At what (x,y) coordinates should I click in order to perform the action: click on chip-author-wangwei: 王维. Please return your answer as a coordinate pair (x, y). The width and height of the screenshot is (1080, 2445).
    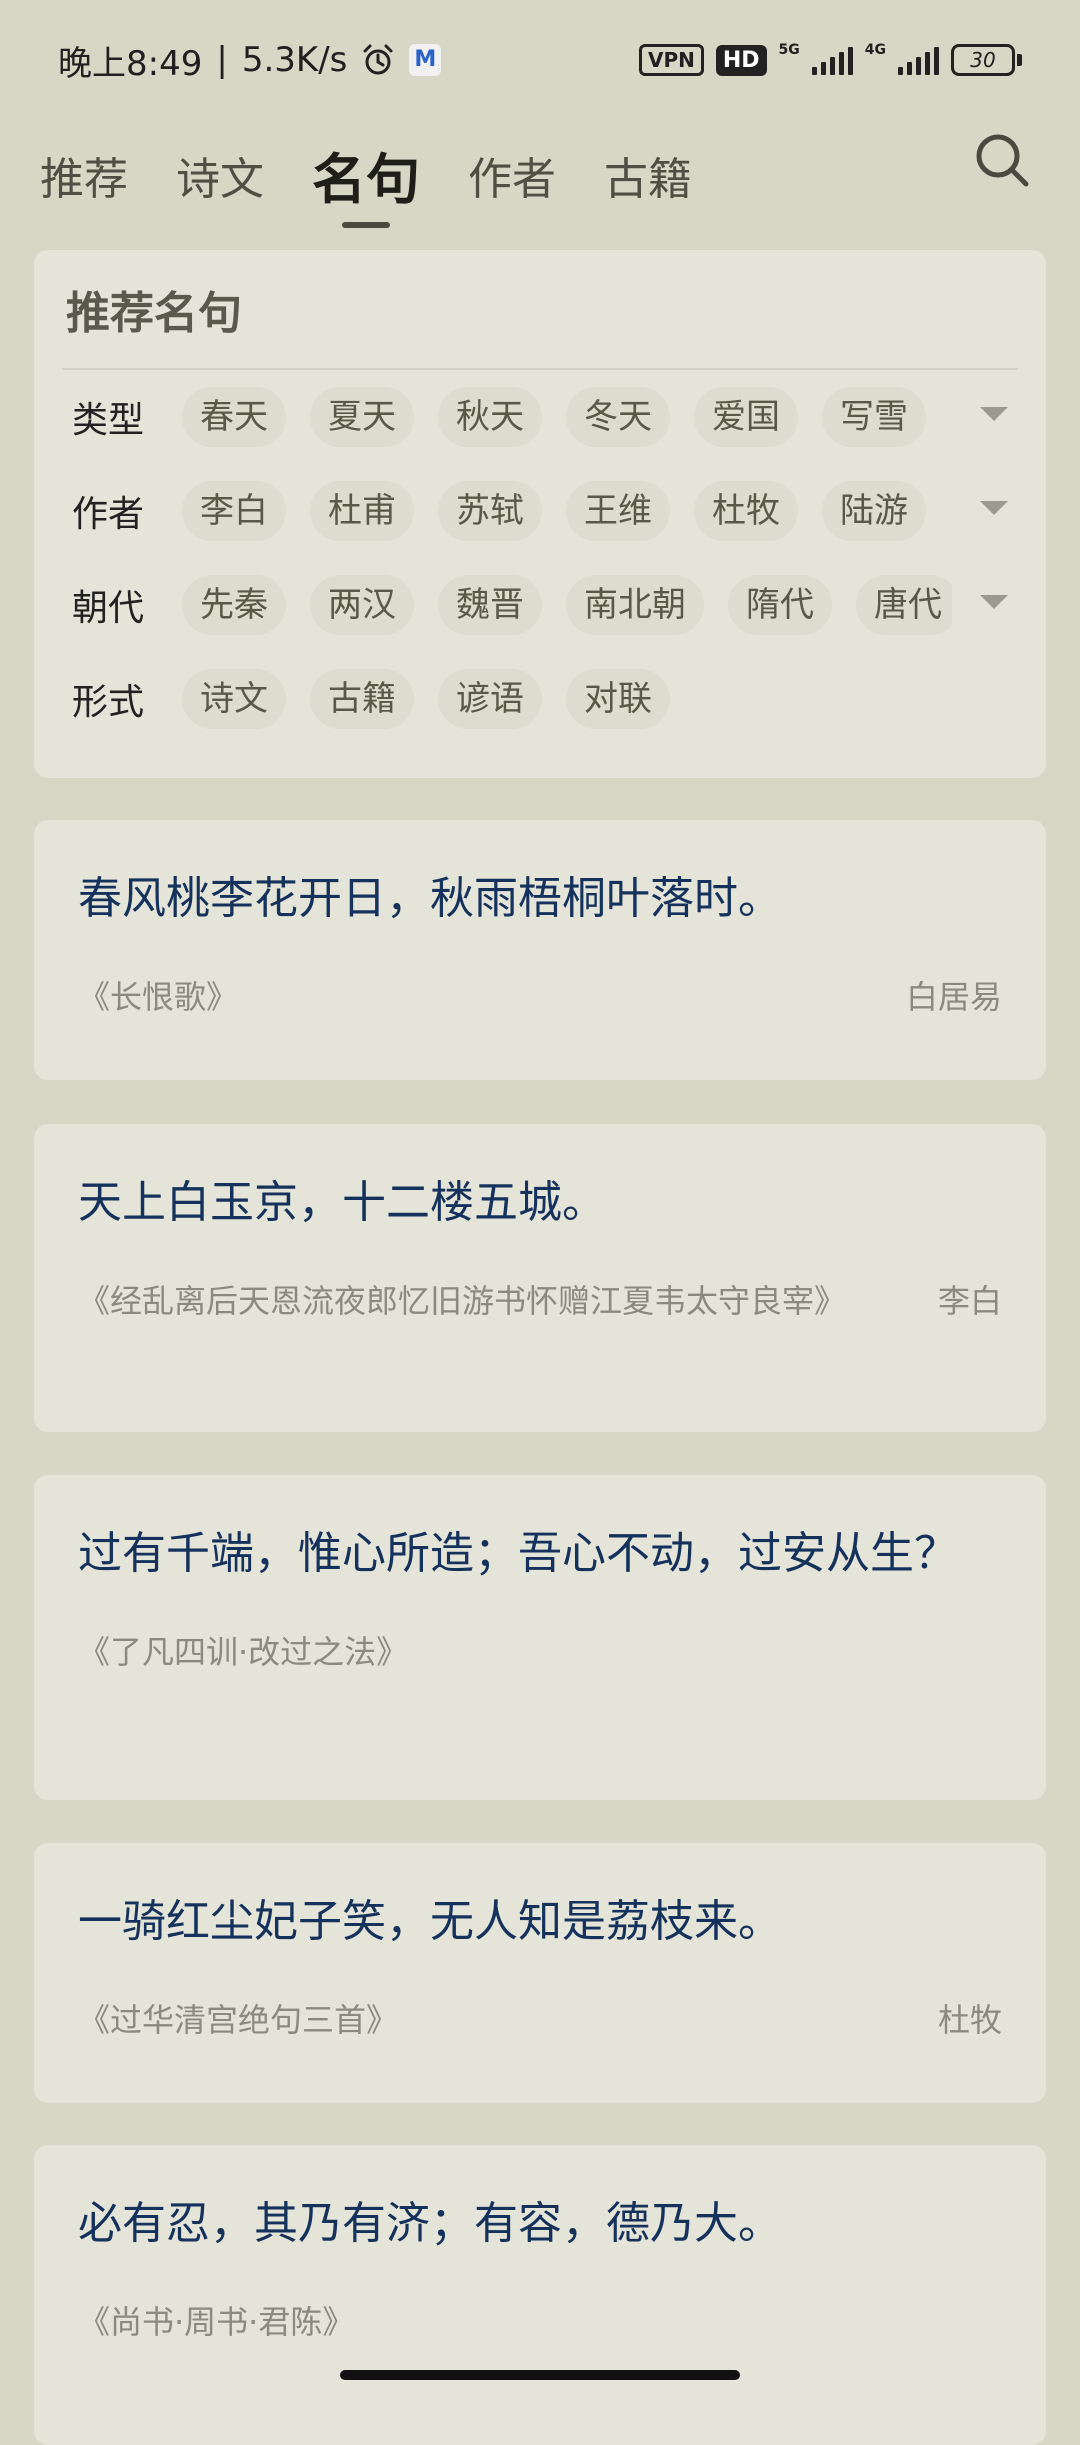
    Looking at the image, I should click on (618, 511).